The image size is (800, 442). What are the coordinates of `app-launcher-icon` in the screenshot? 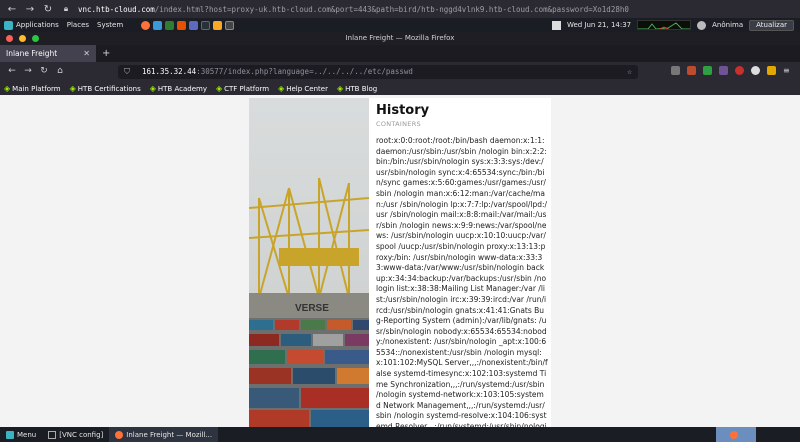 It's located at (170, 25).